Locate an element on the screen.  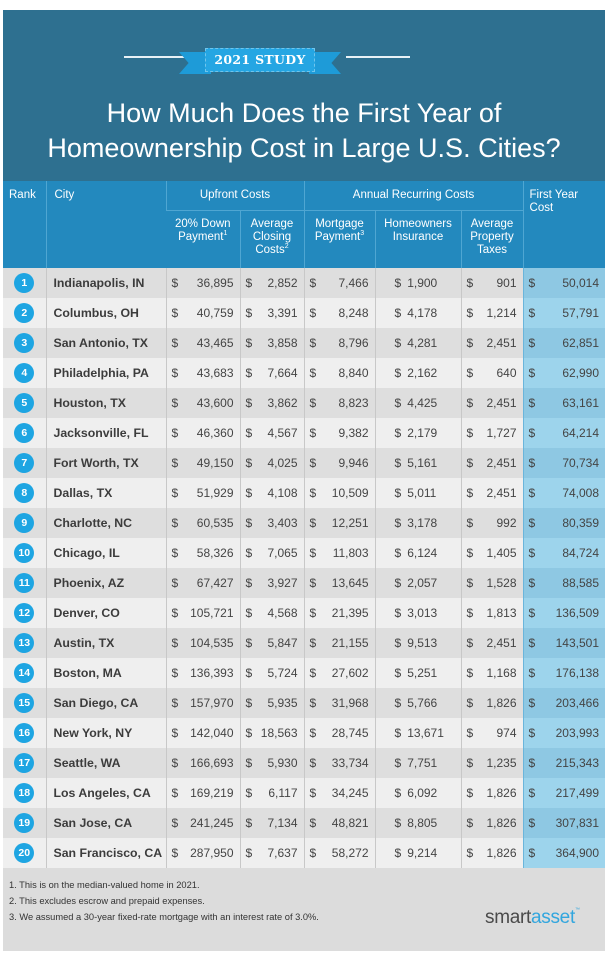
down-payment-cell: $166,693 is located at coordinates (202, 763).